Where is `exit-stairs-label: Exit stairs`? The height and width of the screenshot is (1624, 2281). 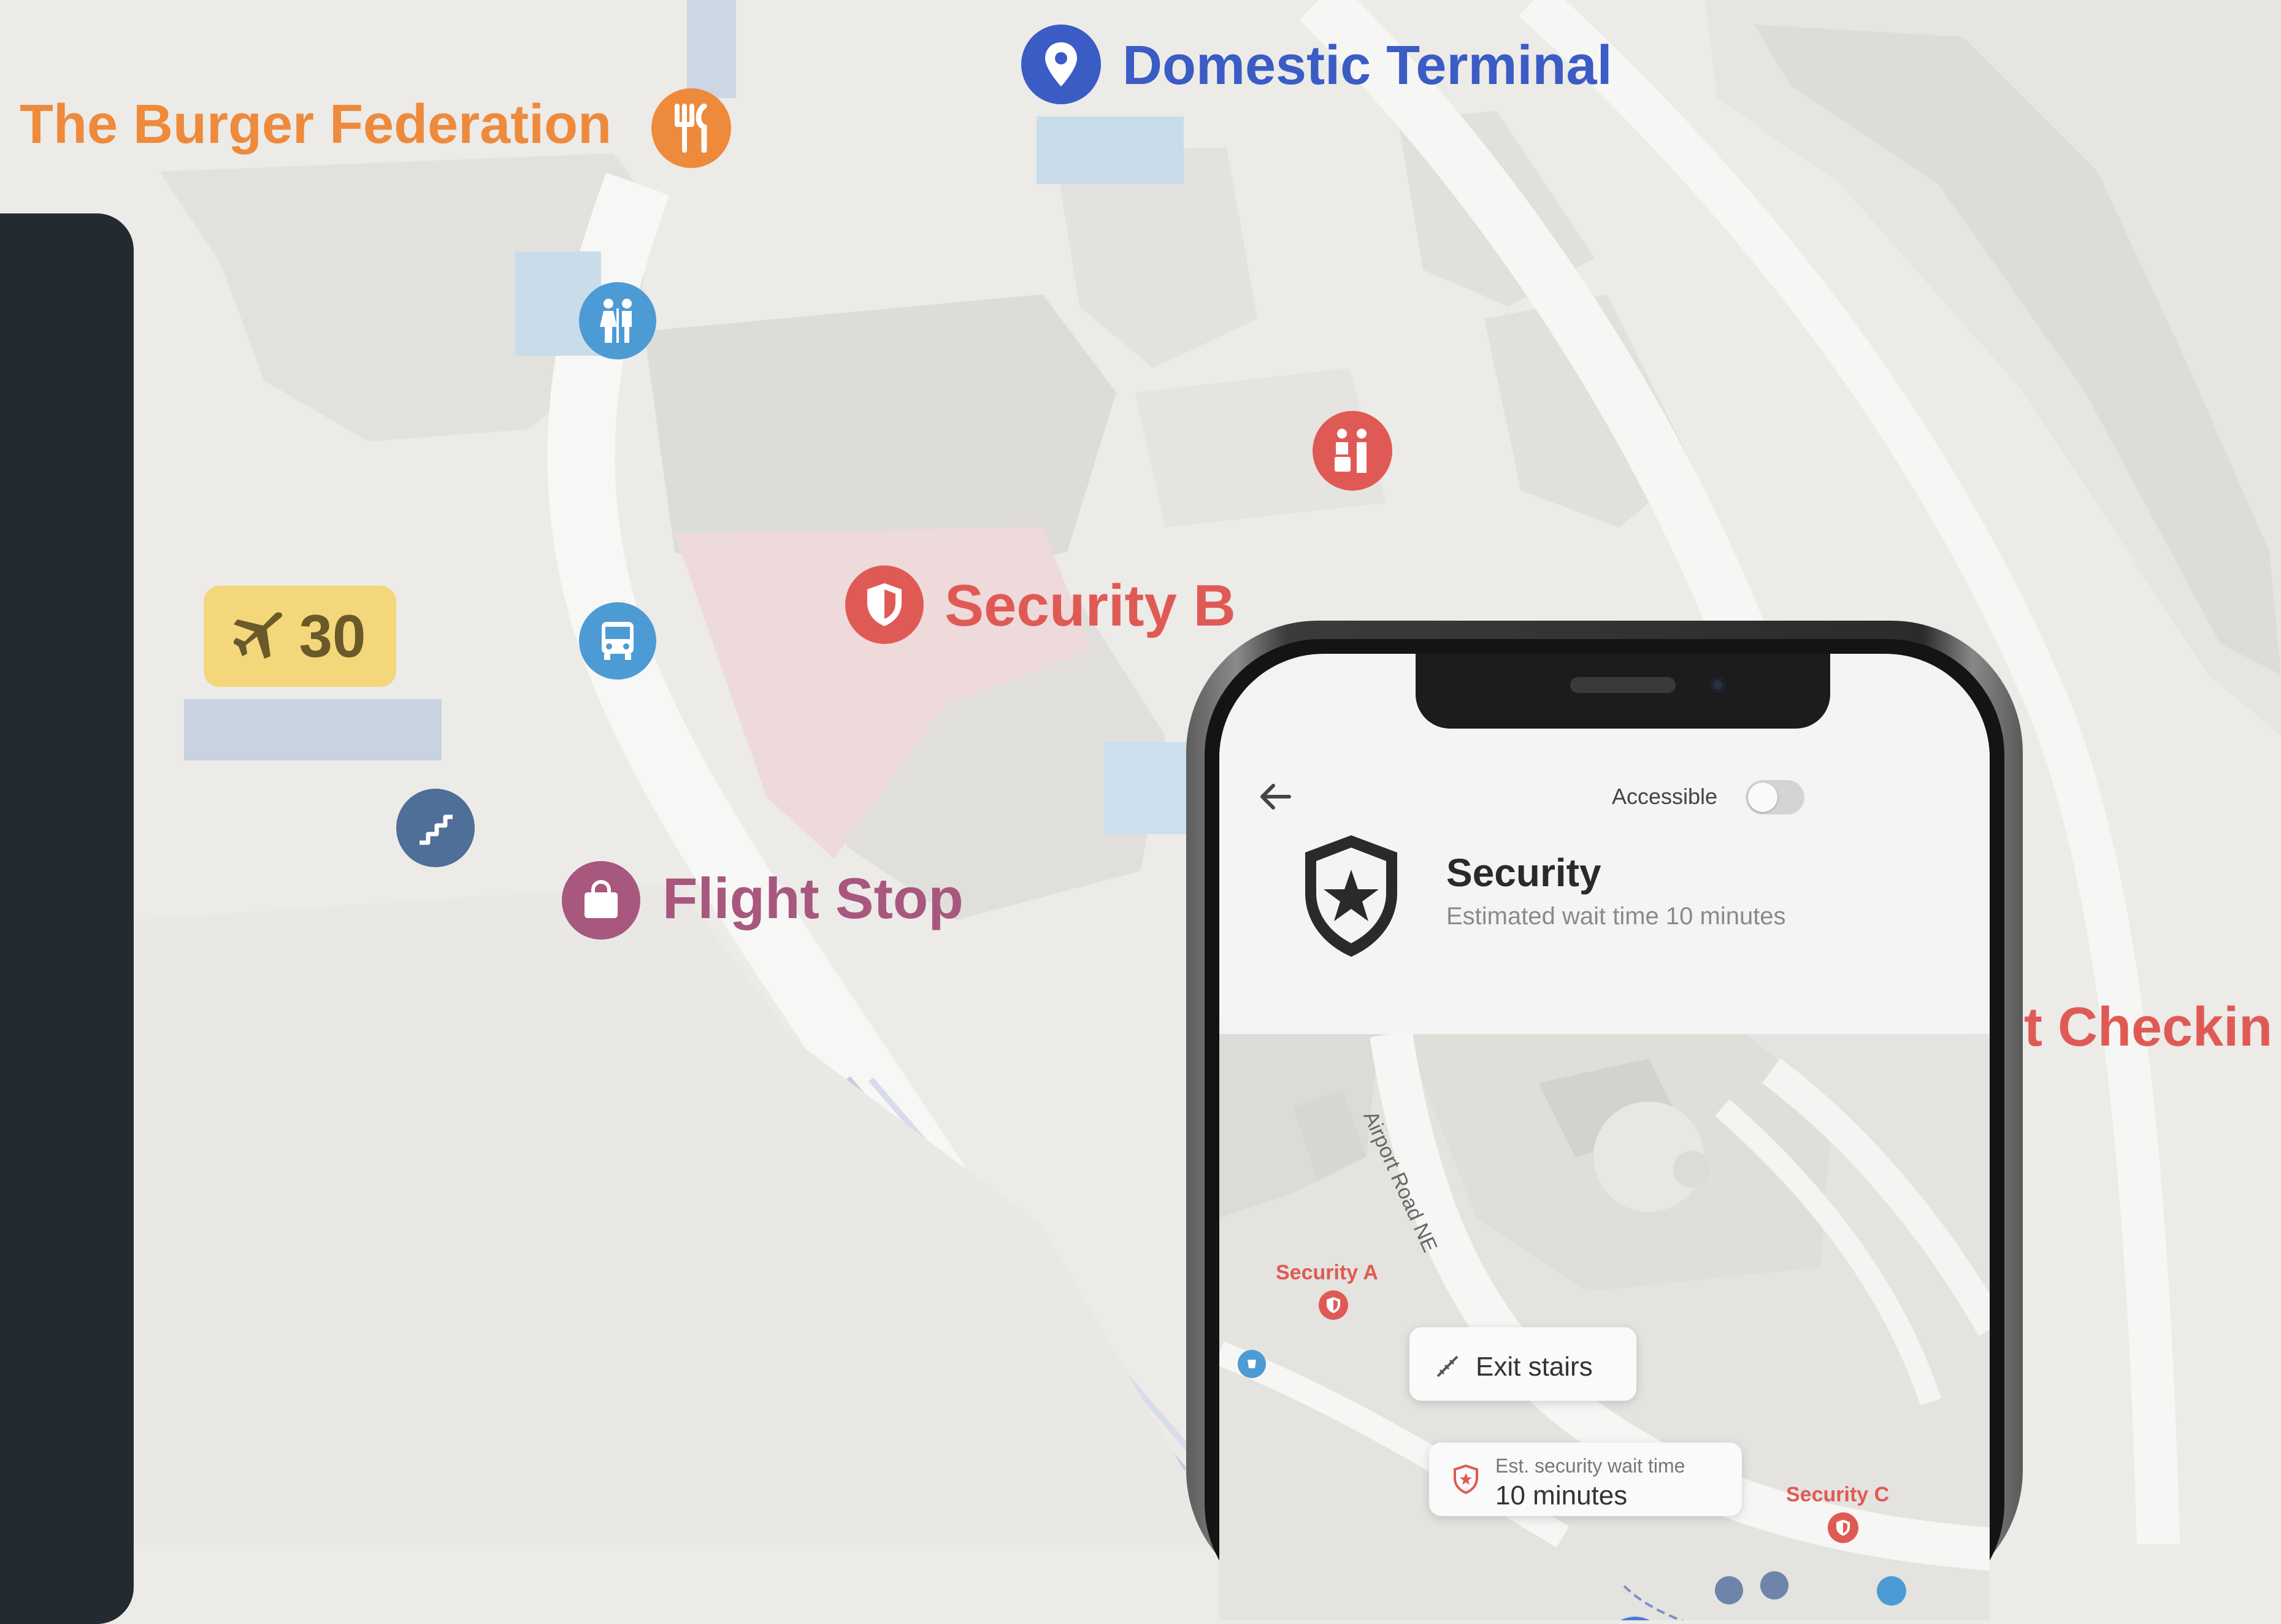
exit-stairs-label: Exit stairs is located at coordinates (1535, 1367).